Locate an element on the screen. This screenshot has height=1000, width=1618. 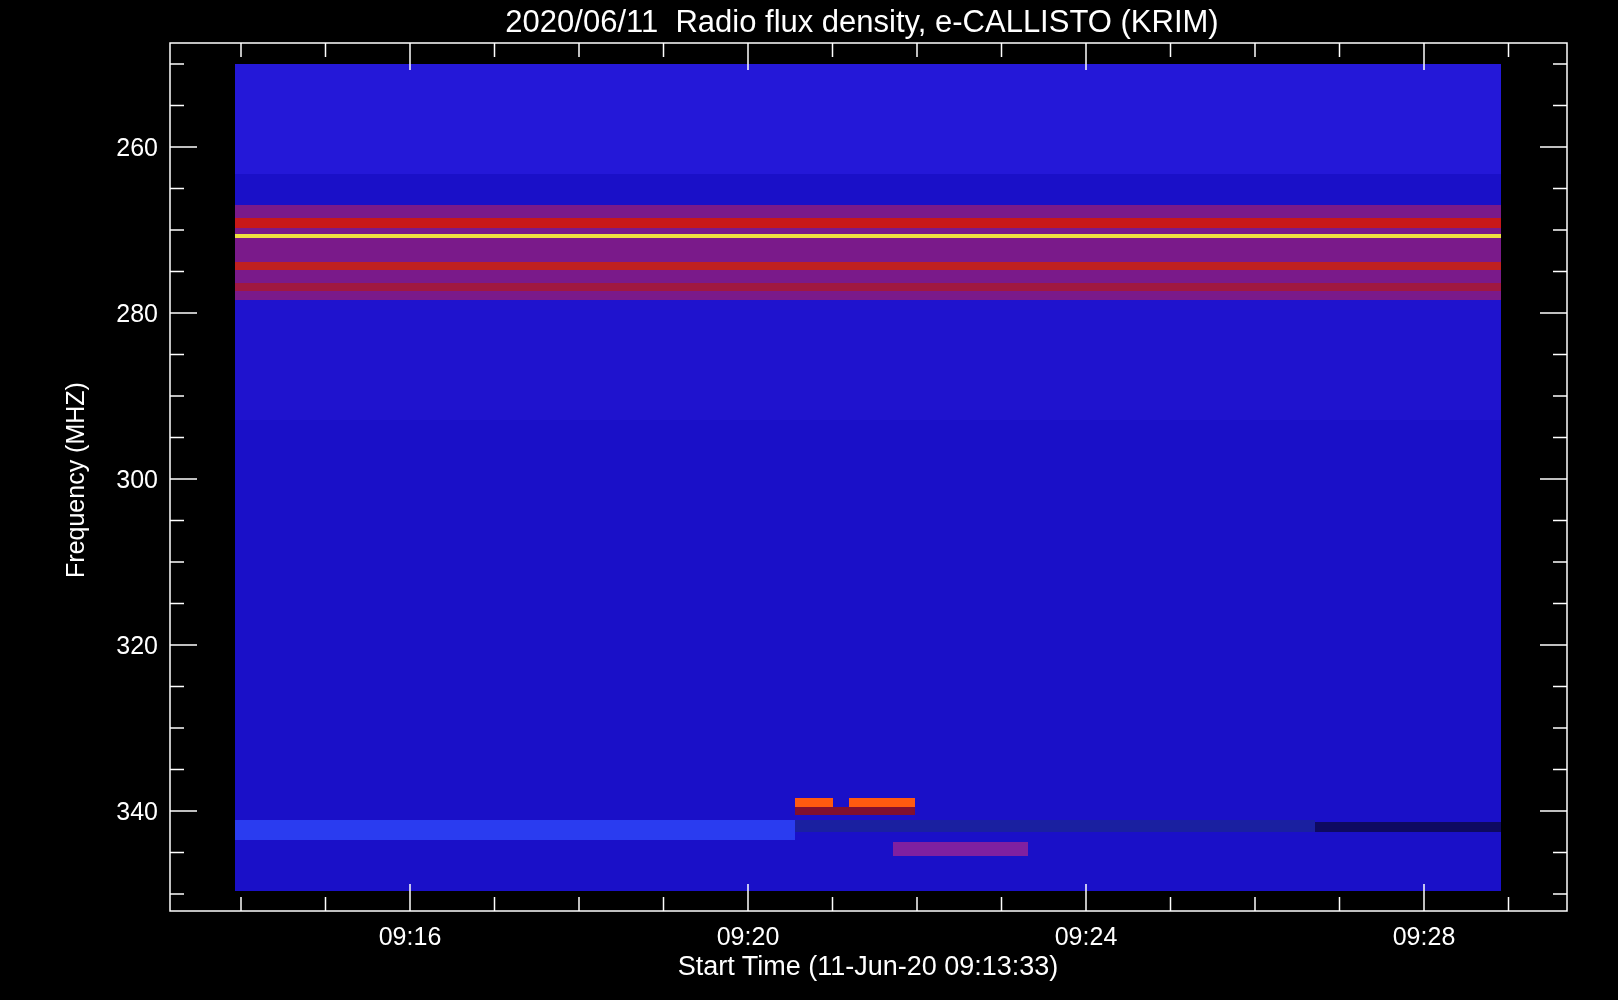
chart-title: 2020/06/11 Radio flux density, e-CALLISTO (KRIM) is located at coordinates (862, 21).